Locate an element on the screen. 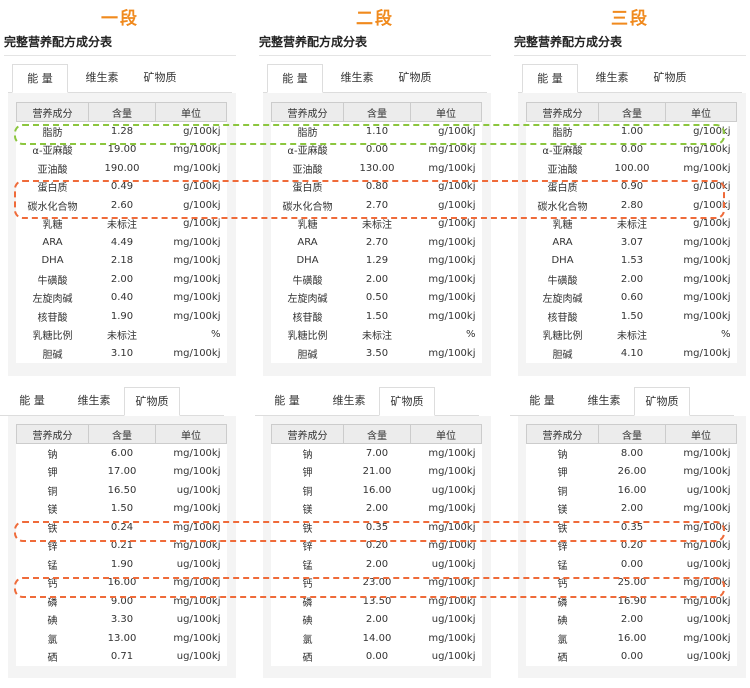  nutrient-amount: 3.07 is located at coordinates (632, 242).